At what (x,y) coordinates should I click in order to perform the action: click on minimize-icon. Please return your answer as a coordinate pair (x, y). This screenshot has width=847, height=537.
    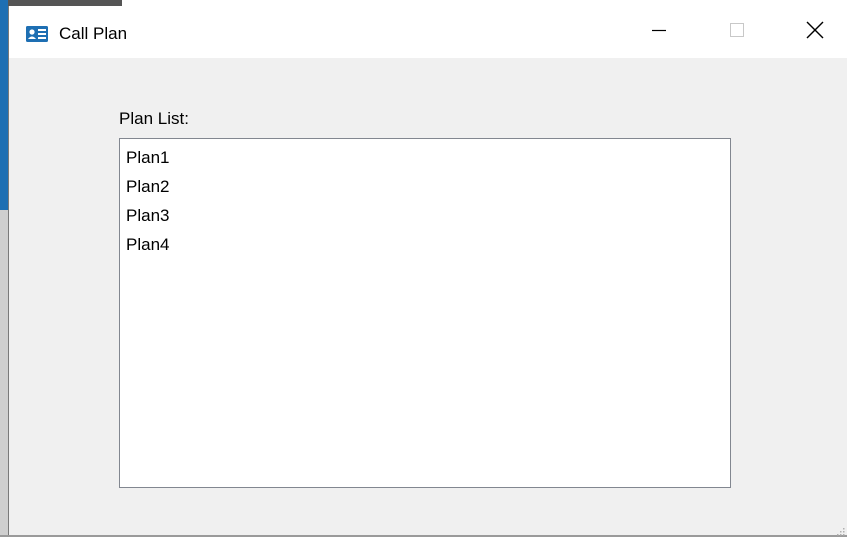
    Looking at the image, I should click on (659, 32).